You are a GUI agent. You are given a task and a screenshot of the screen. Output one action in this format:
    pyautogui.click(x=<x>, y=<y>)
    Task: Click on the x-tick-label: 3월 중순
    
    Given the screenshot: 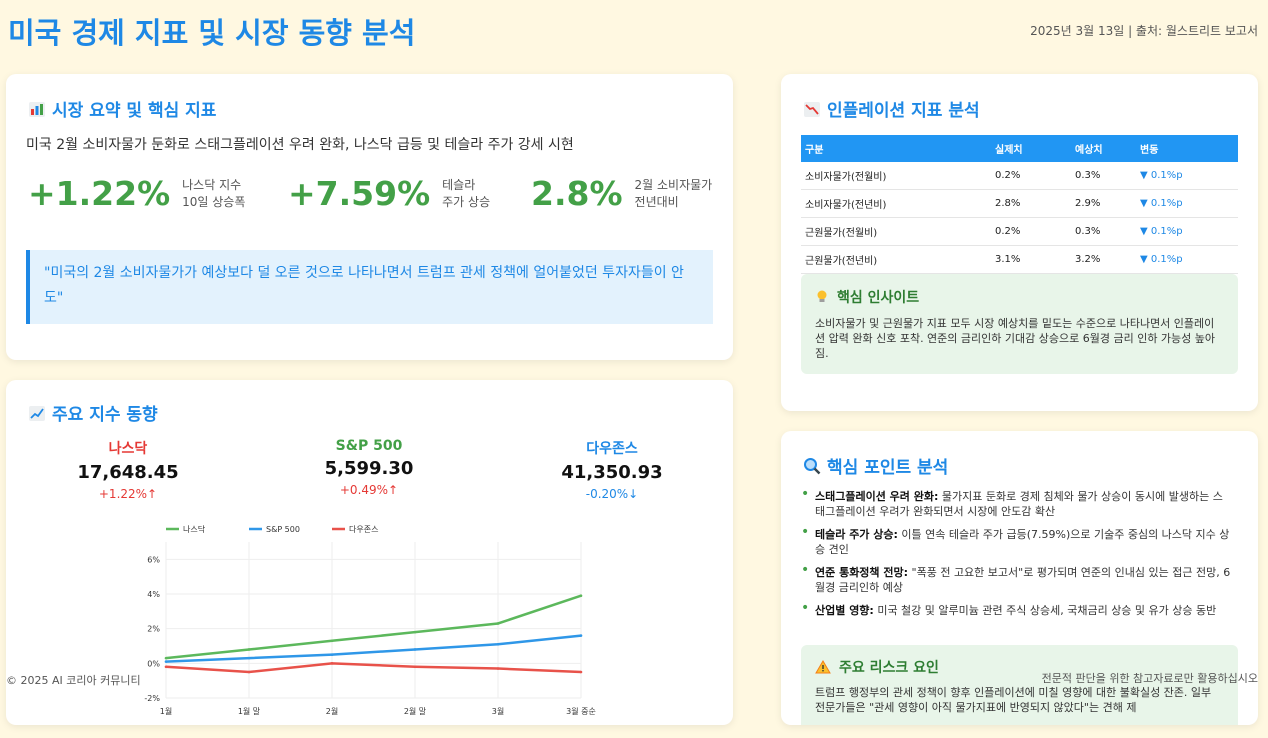 What is the action you would take?
    pyautogui.click(x=581, y=711)
    